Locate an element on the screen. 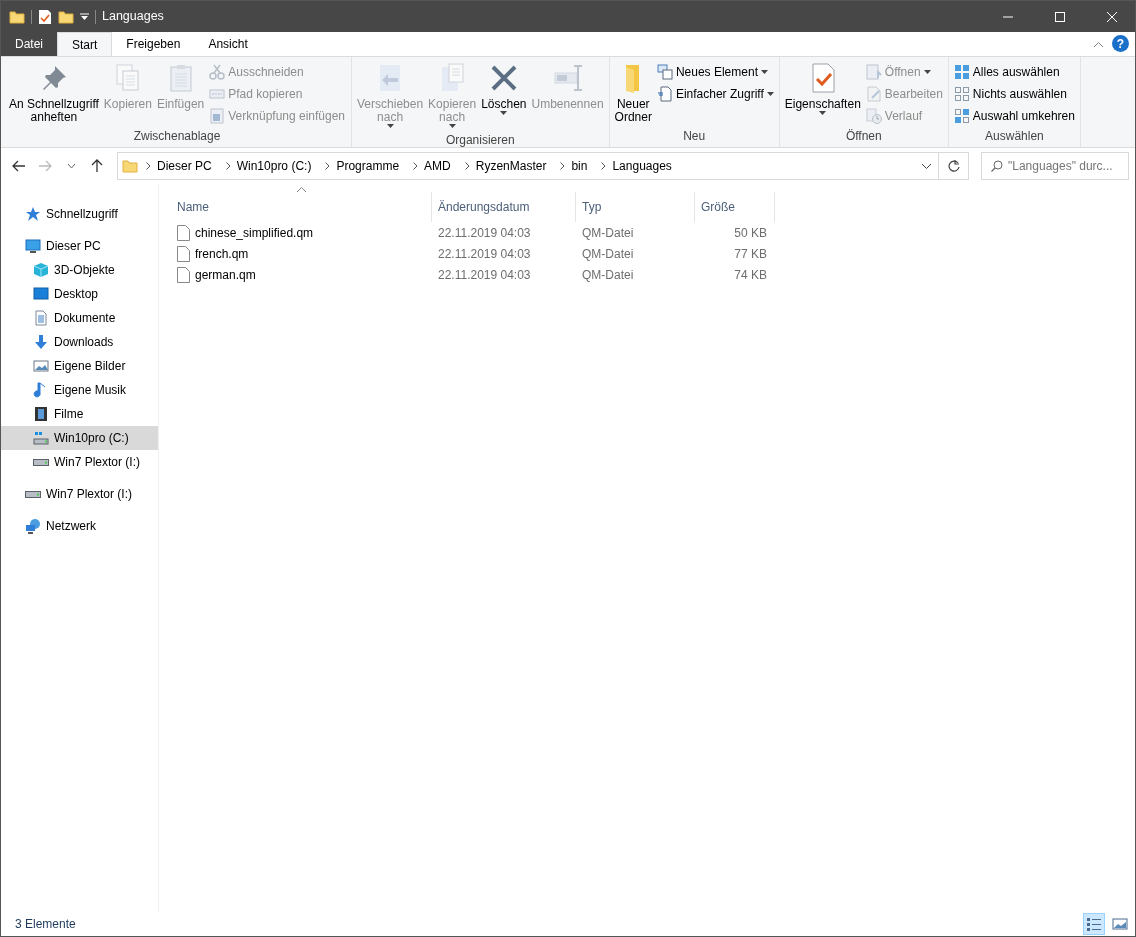 This screenshot has height=937, width=1136. file-menu-tab: Datei is located at coordinates (29, 44).